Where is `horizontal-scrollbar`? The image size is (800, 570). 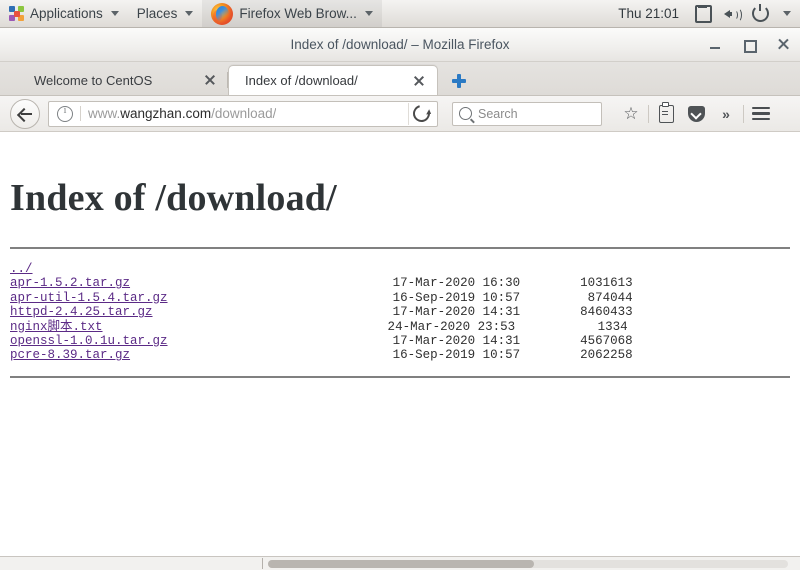
horizontal-scrollbar is located at coordinates (528, 564).